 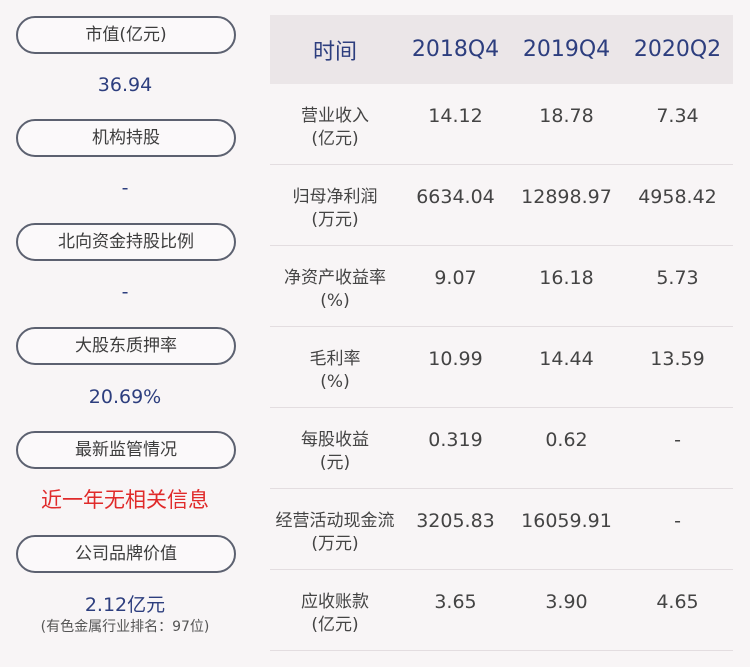 I want to click on table-cell: 3.65, so click(x=455, y=602).